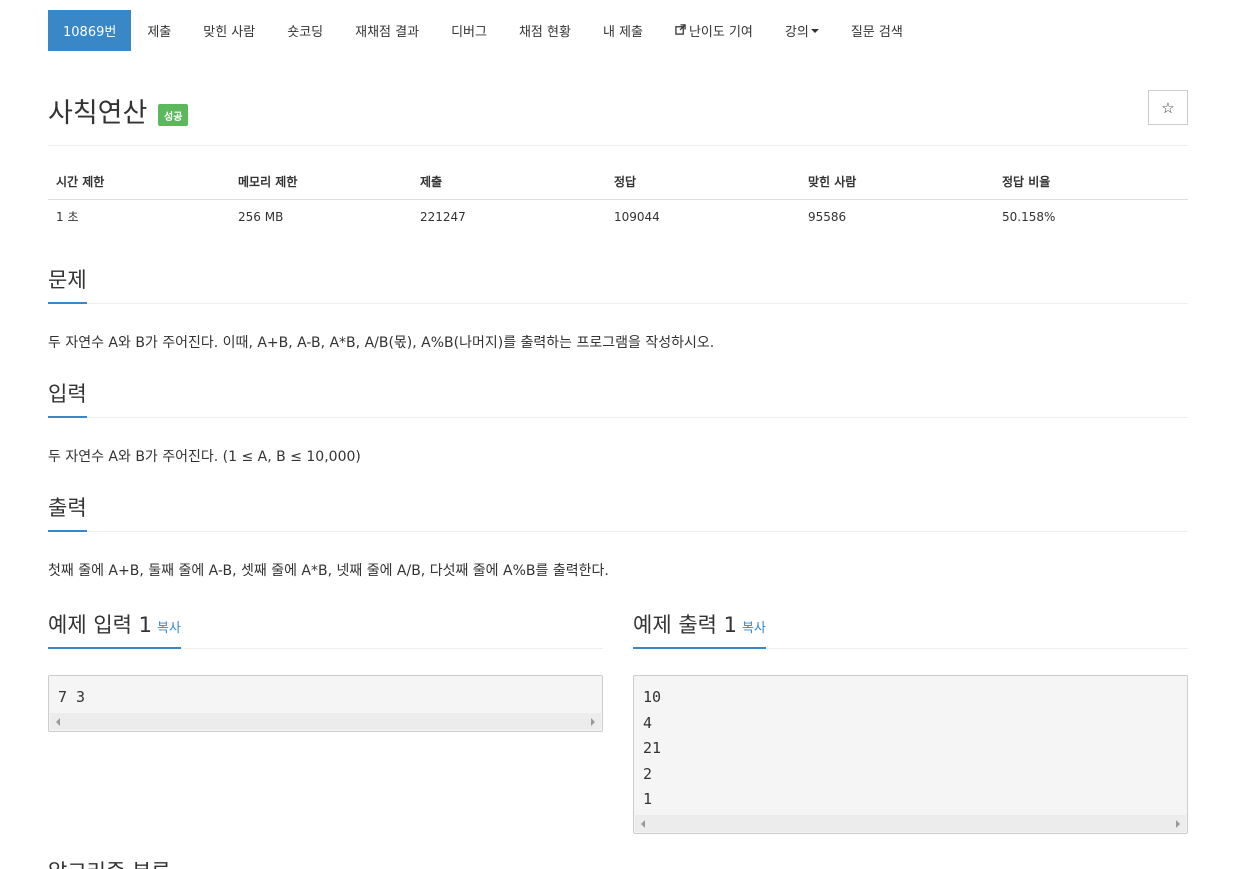 This screenshot has height=869, width=1233. I want to click on nav-tab-label: 디버그, so click(469, 32).